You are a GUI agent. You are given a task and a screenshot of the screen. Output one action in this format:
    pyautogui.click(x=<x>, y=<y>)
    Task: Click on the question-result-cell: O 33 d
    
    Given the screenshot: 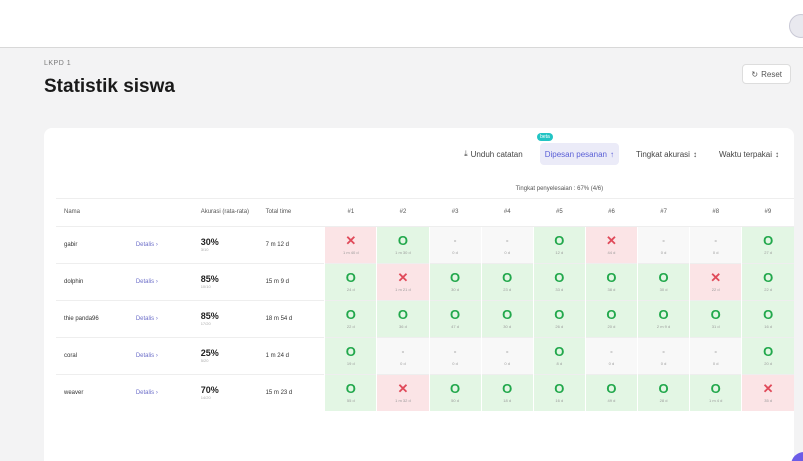 What is the action you would take?
    pyautogui.click(x=559, y=281)
    